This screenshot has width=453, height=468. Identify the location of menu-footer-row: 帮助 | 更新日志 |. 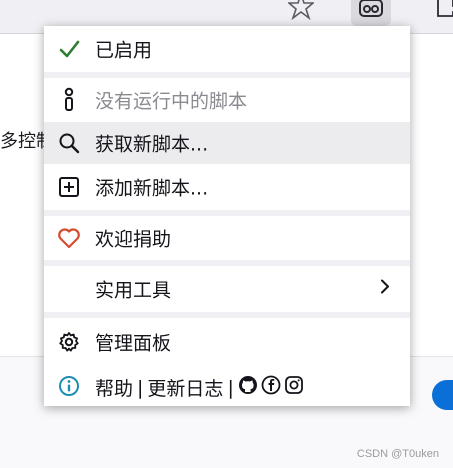
(227, 386).